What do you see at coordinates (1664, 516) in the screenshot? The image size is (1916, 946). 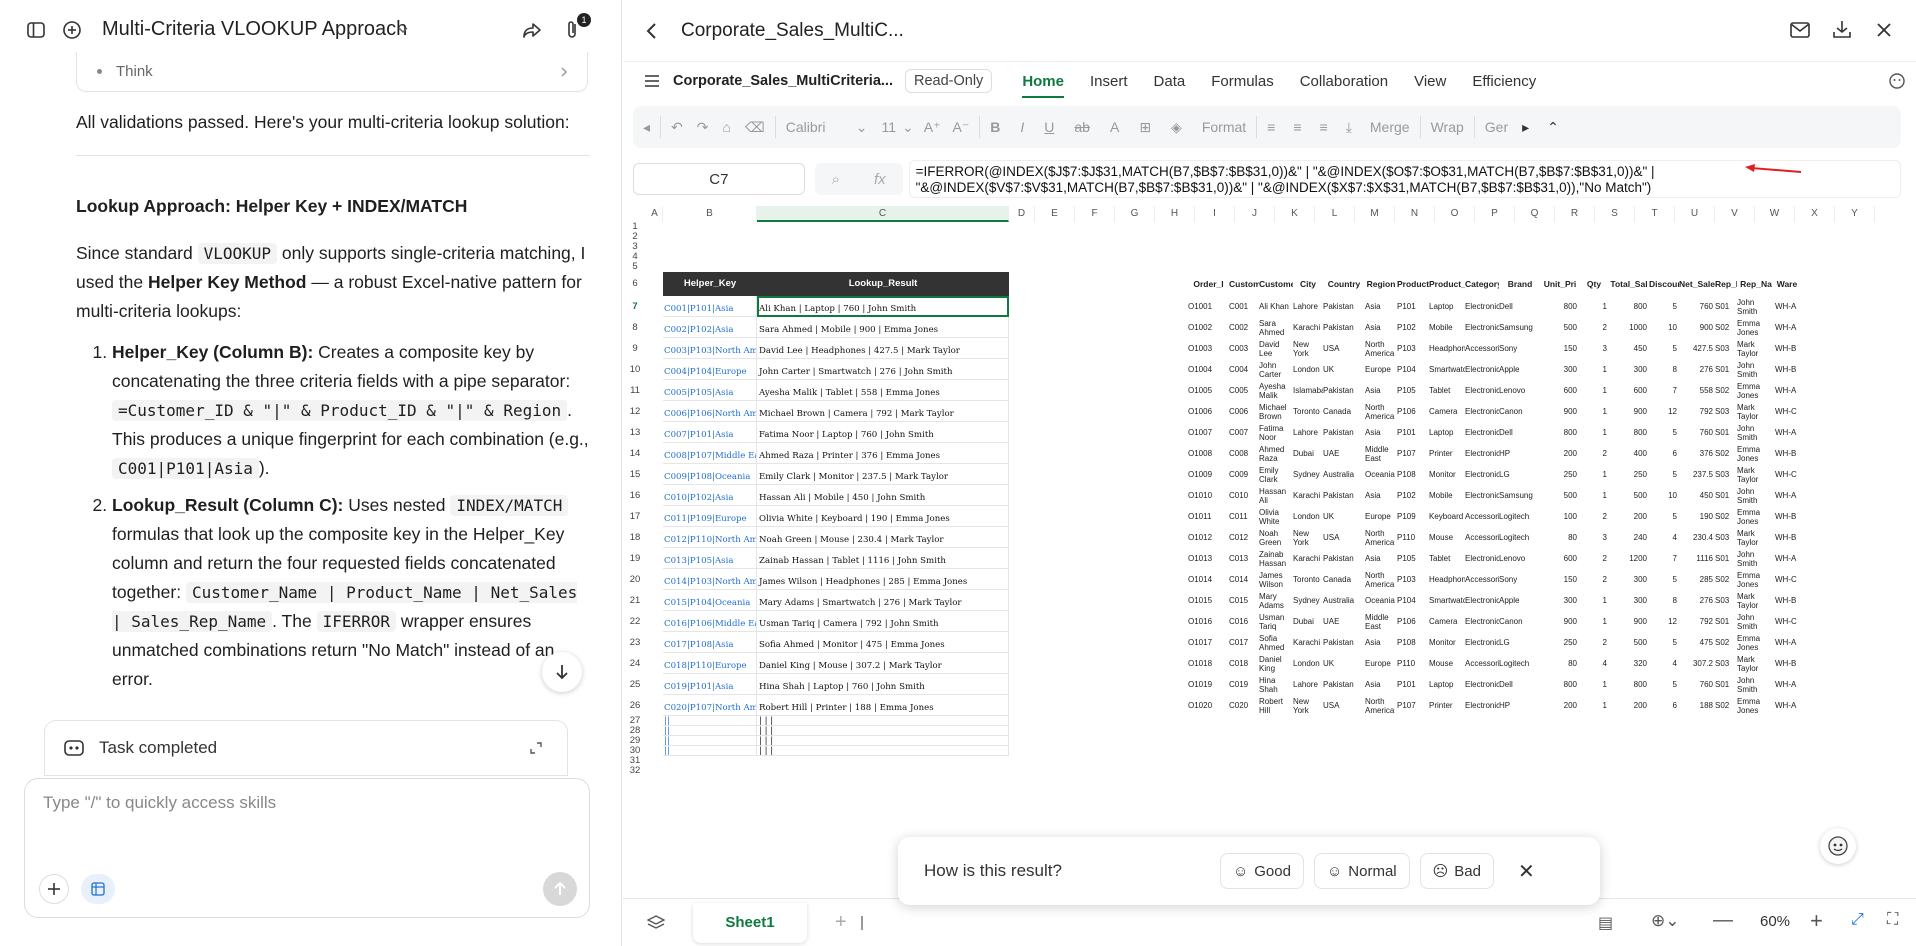 I see `data-cell: 5` at bounding box center [1664, 516].